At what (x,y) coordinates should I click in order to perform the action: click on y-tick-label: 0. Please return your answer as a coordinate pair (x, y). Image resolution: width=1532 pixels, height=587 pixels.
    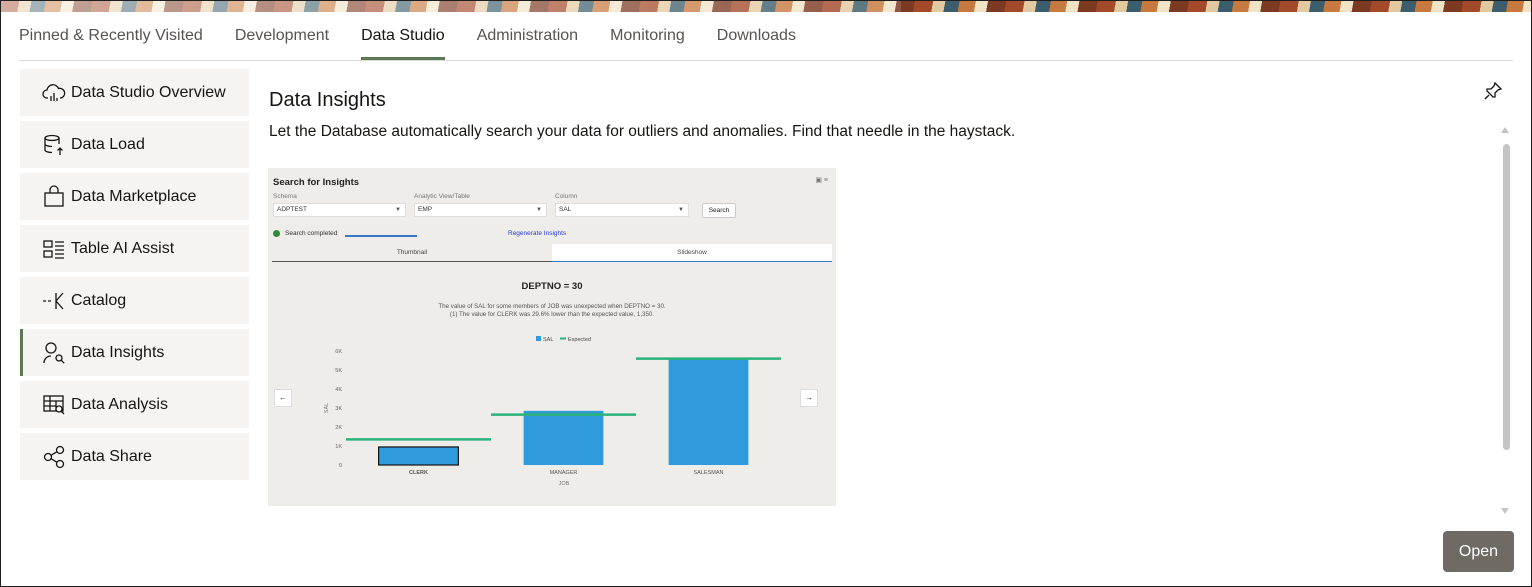
    Looking at the image, I should click on (340, 466).